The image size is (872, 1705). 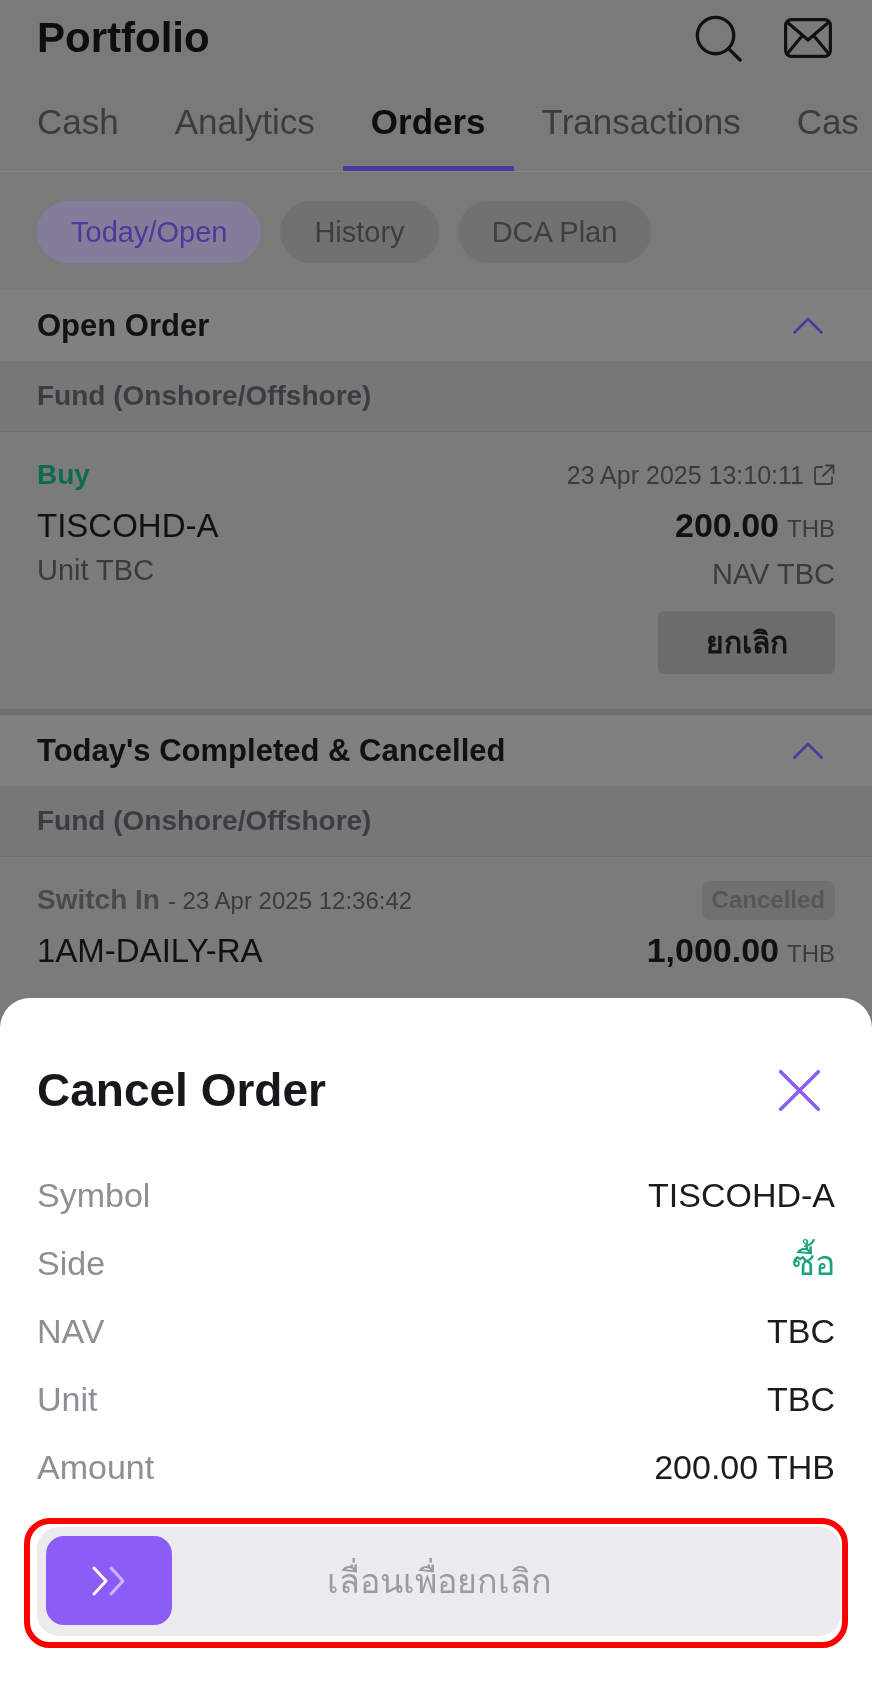 What do you see at coordinates (685, 475) in the screenshot?
I see `order-time: 23 Apr 2025 13:10:11` at bounding box center [685, 475].